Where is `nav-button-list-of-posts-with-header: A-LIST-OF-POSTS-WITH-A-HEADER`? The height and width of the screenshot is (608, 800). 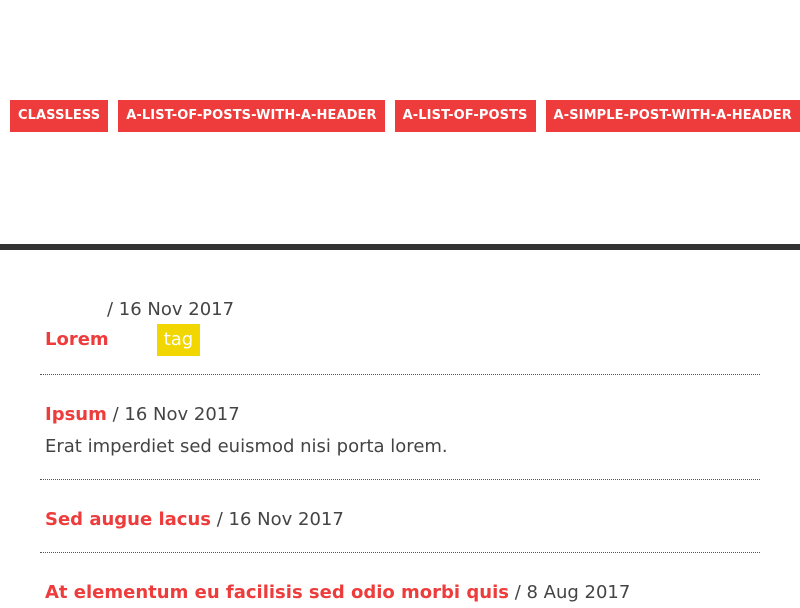
nav-button-list-of-posts-with-header: A-LIST-OF-POSTS-WITH-A-HEADER is located at coordinates (251, 116).